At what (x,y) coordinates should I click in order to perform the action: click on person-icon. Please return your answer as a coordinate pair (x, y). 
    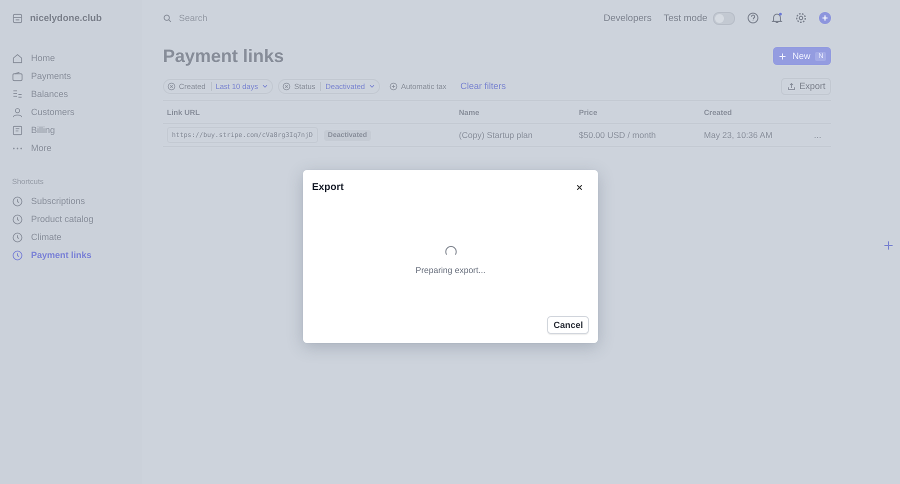
    Looking at the image, I should click on (17, 112).